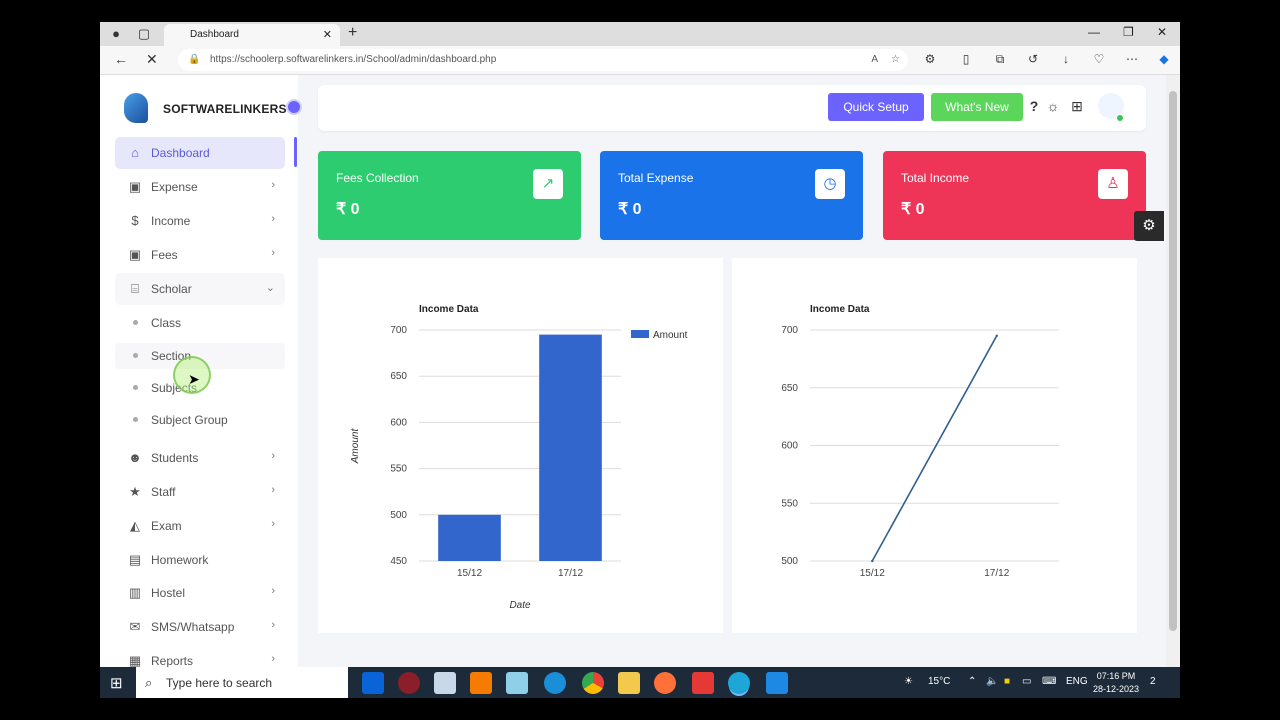 This screenshot has height=720, width=1280. What do you see at coordinates (469, 573) in the screenshot?
I see `x-tick-label: 15/12` at bounding box center [469, 573].